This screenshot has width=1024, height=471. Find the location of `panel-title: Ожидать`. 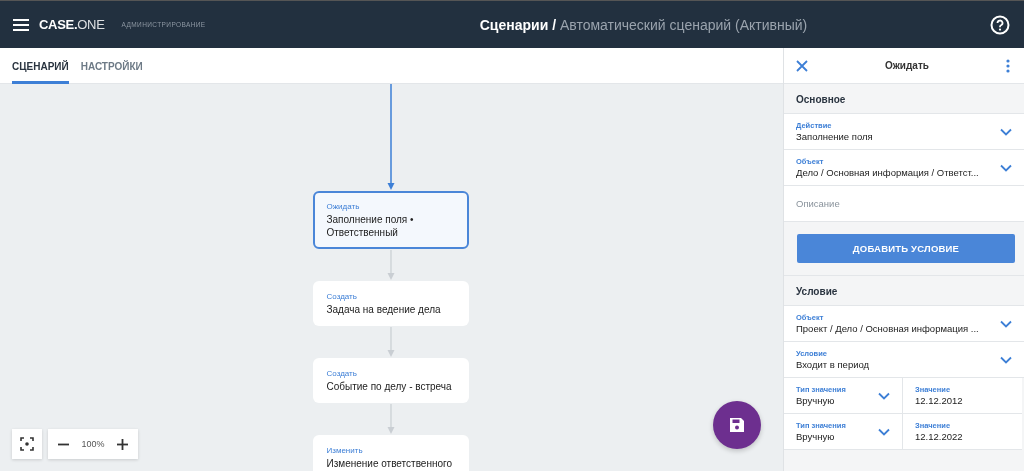

panel-title: Ожидать is located at coordinates (907, 65).